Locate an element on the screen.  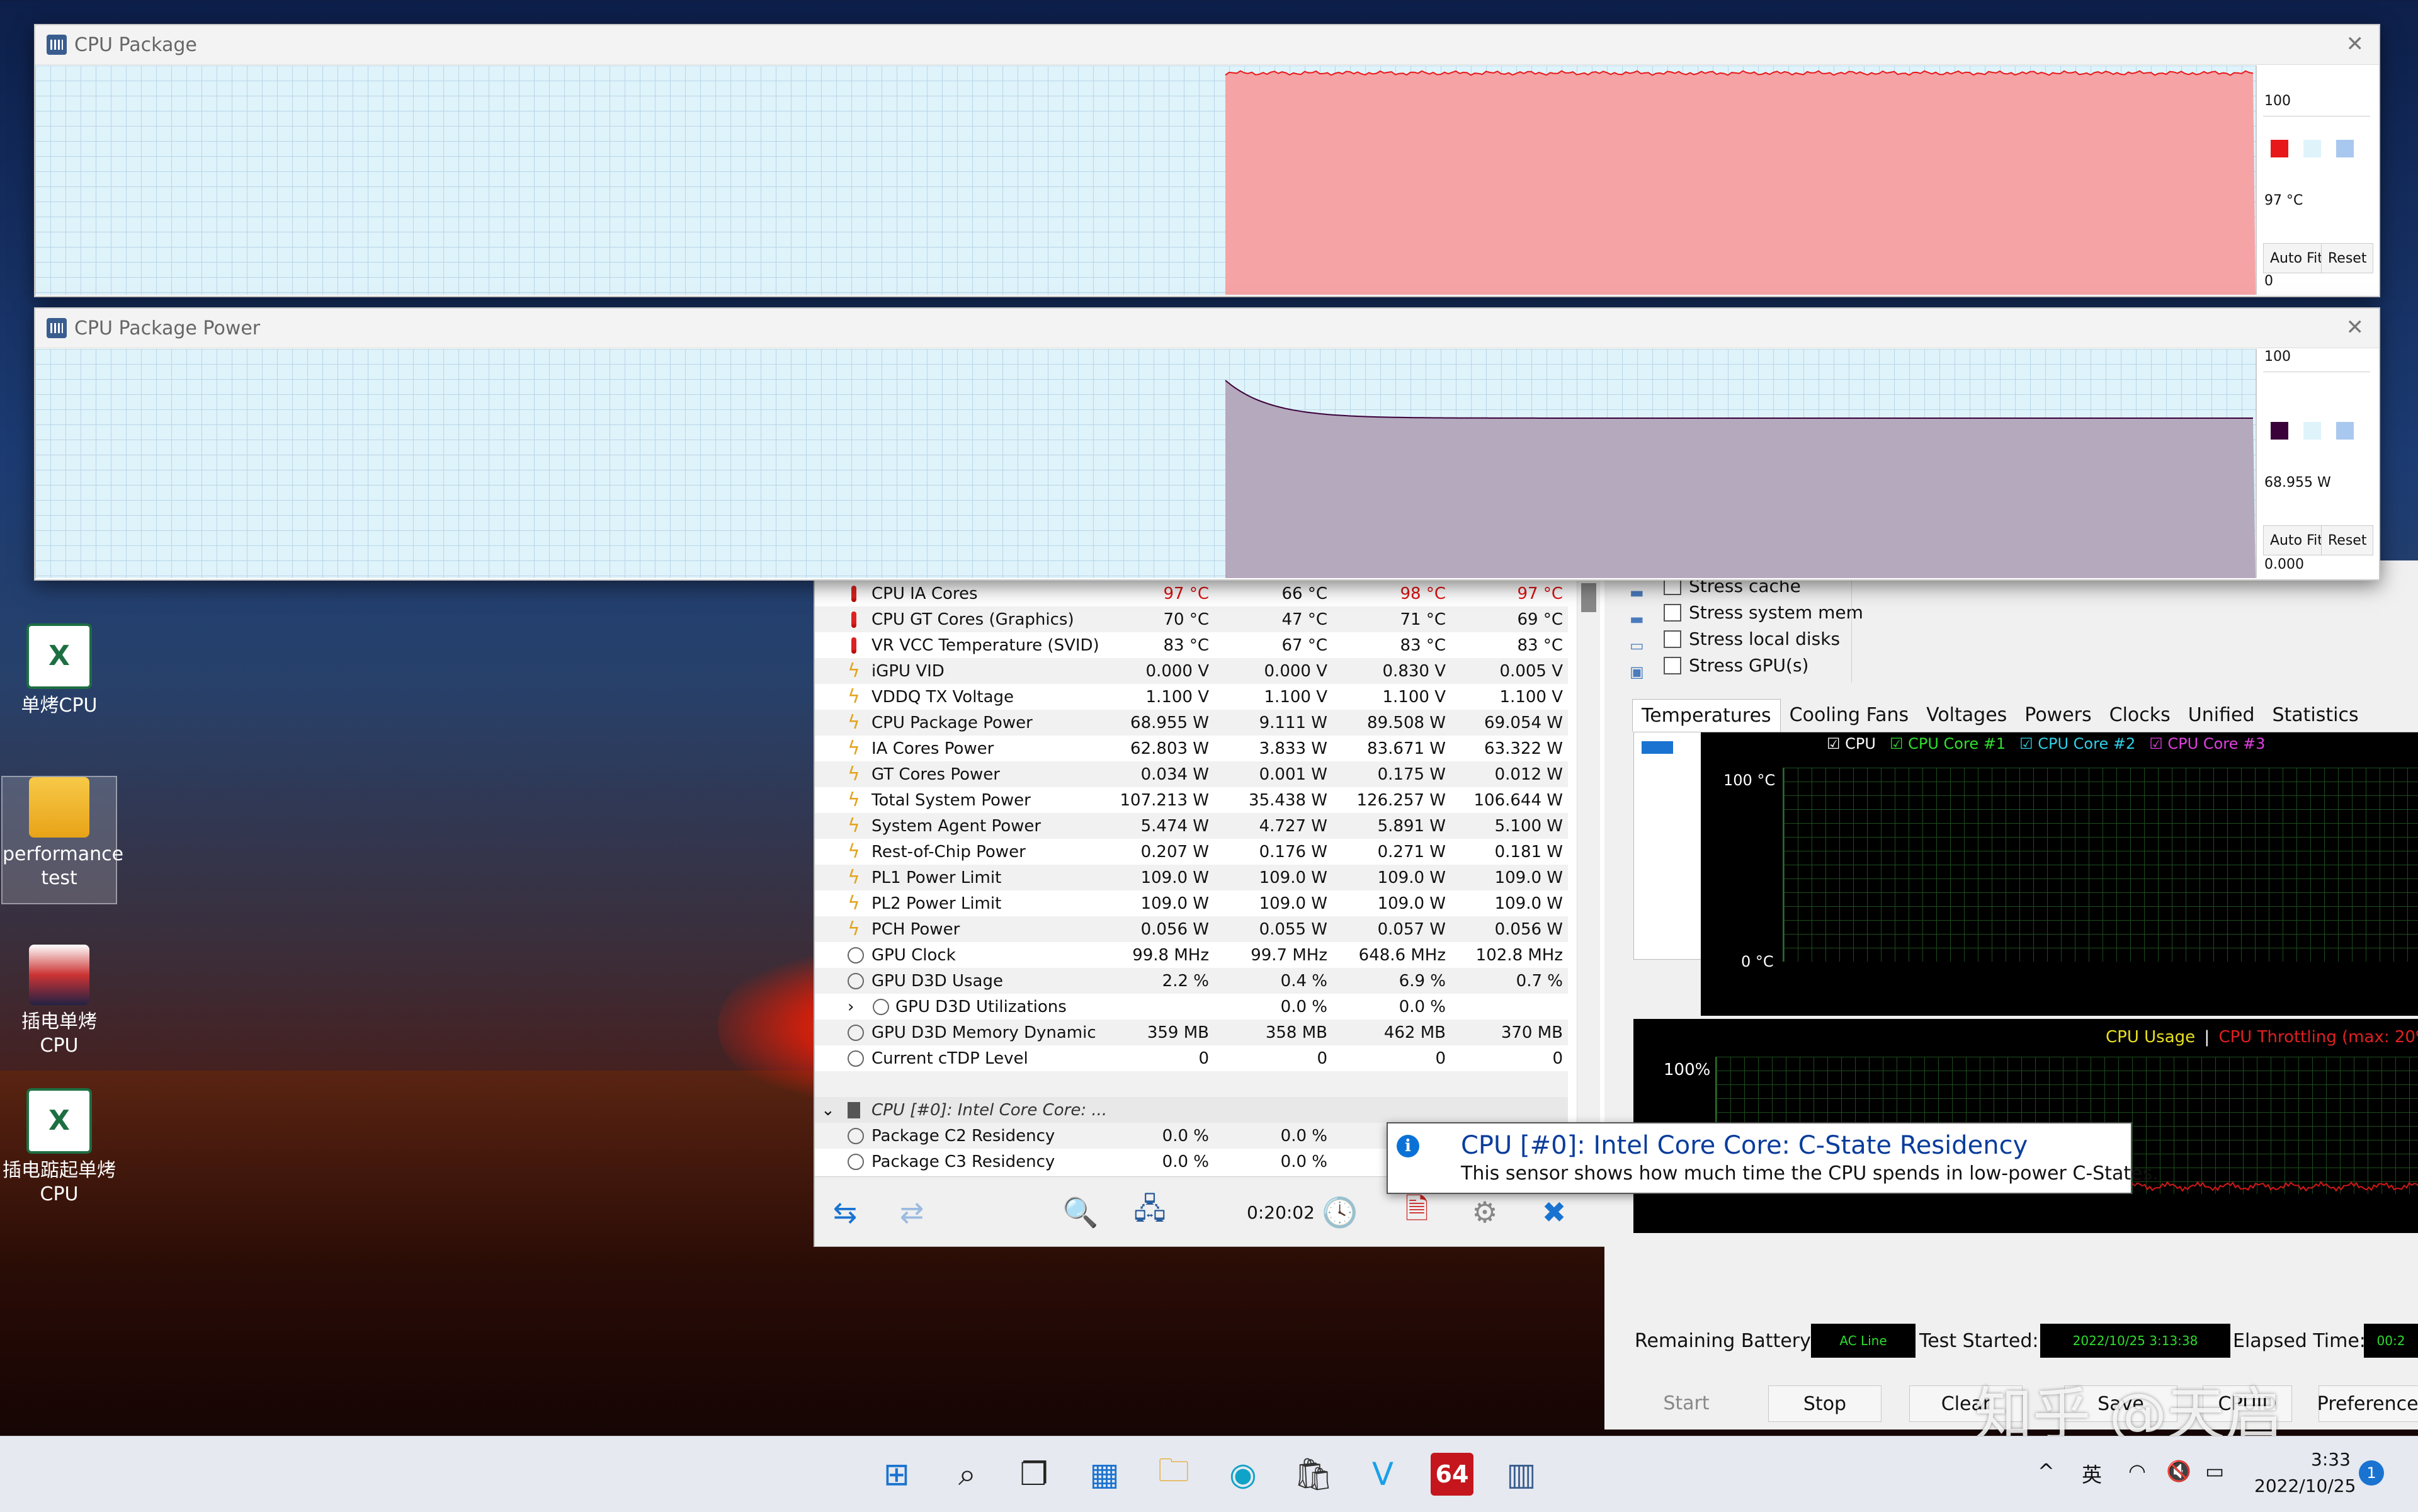
sensor-row: Current cTDP Level 0 0 0 0 is located at coordinates (1191, 1058).